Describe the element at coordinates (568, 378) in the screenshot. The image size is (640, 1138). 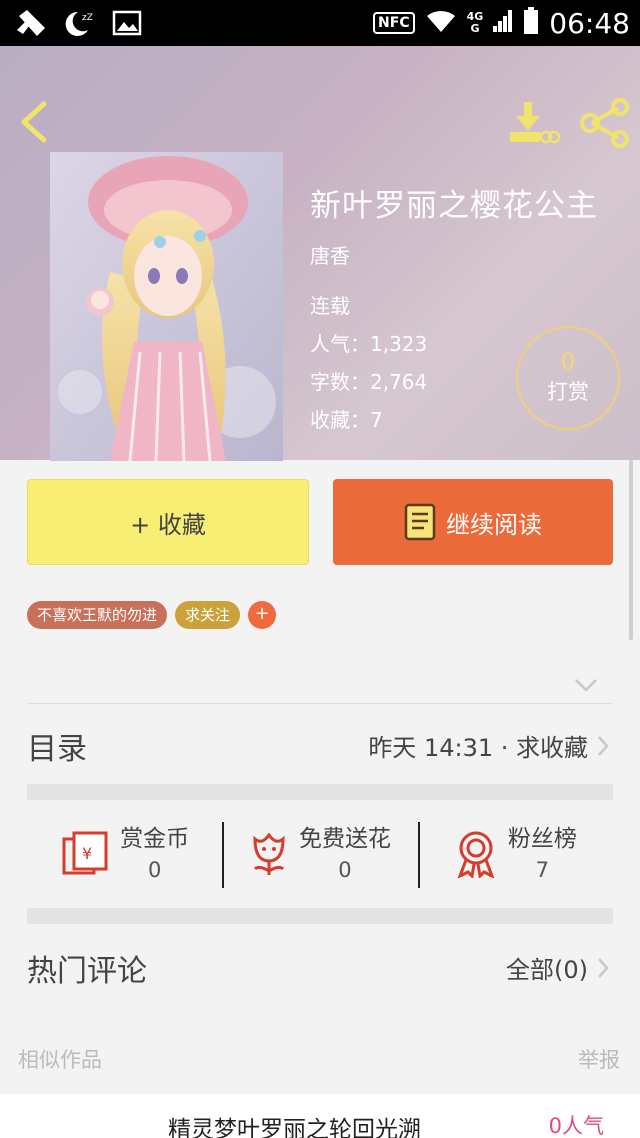
I see `tip-button: 0 打赏` at that location.